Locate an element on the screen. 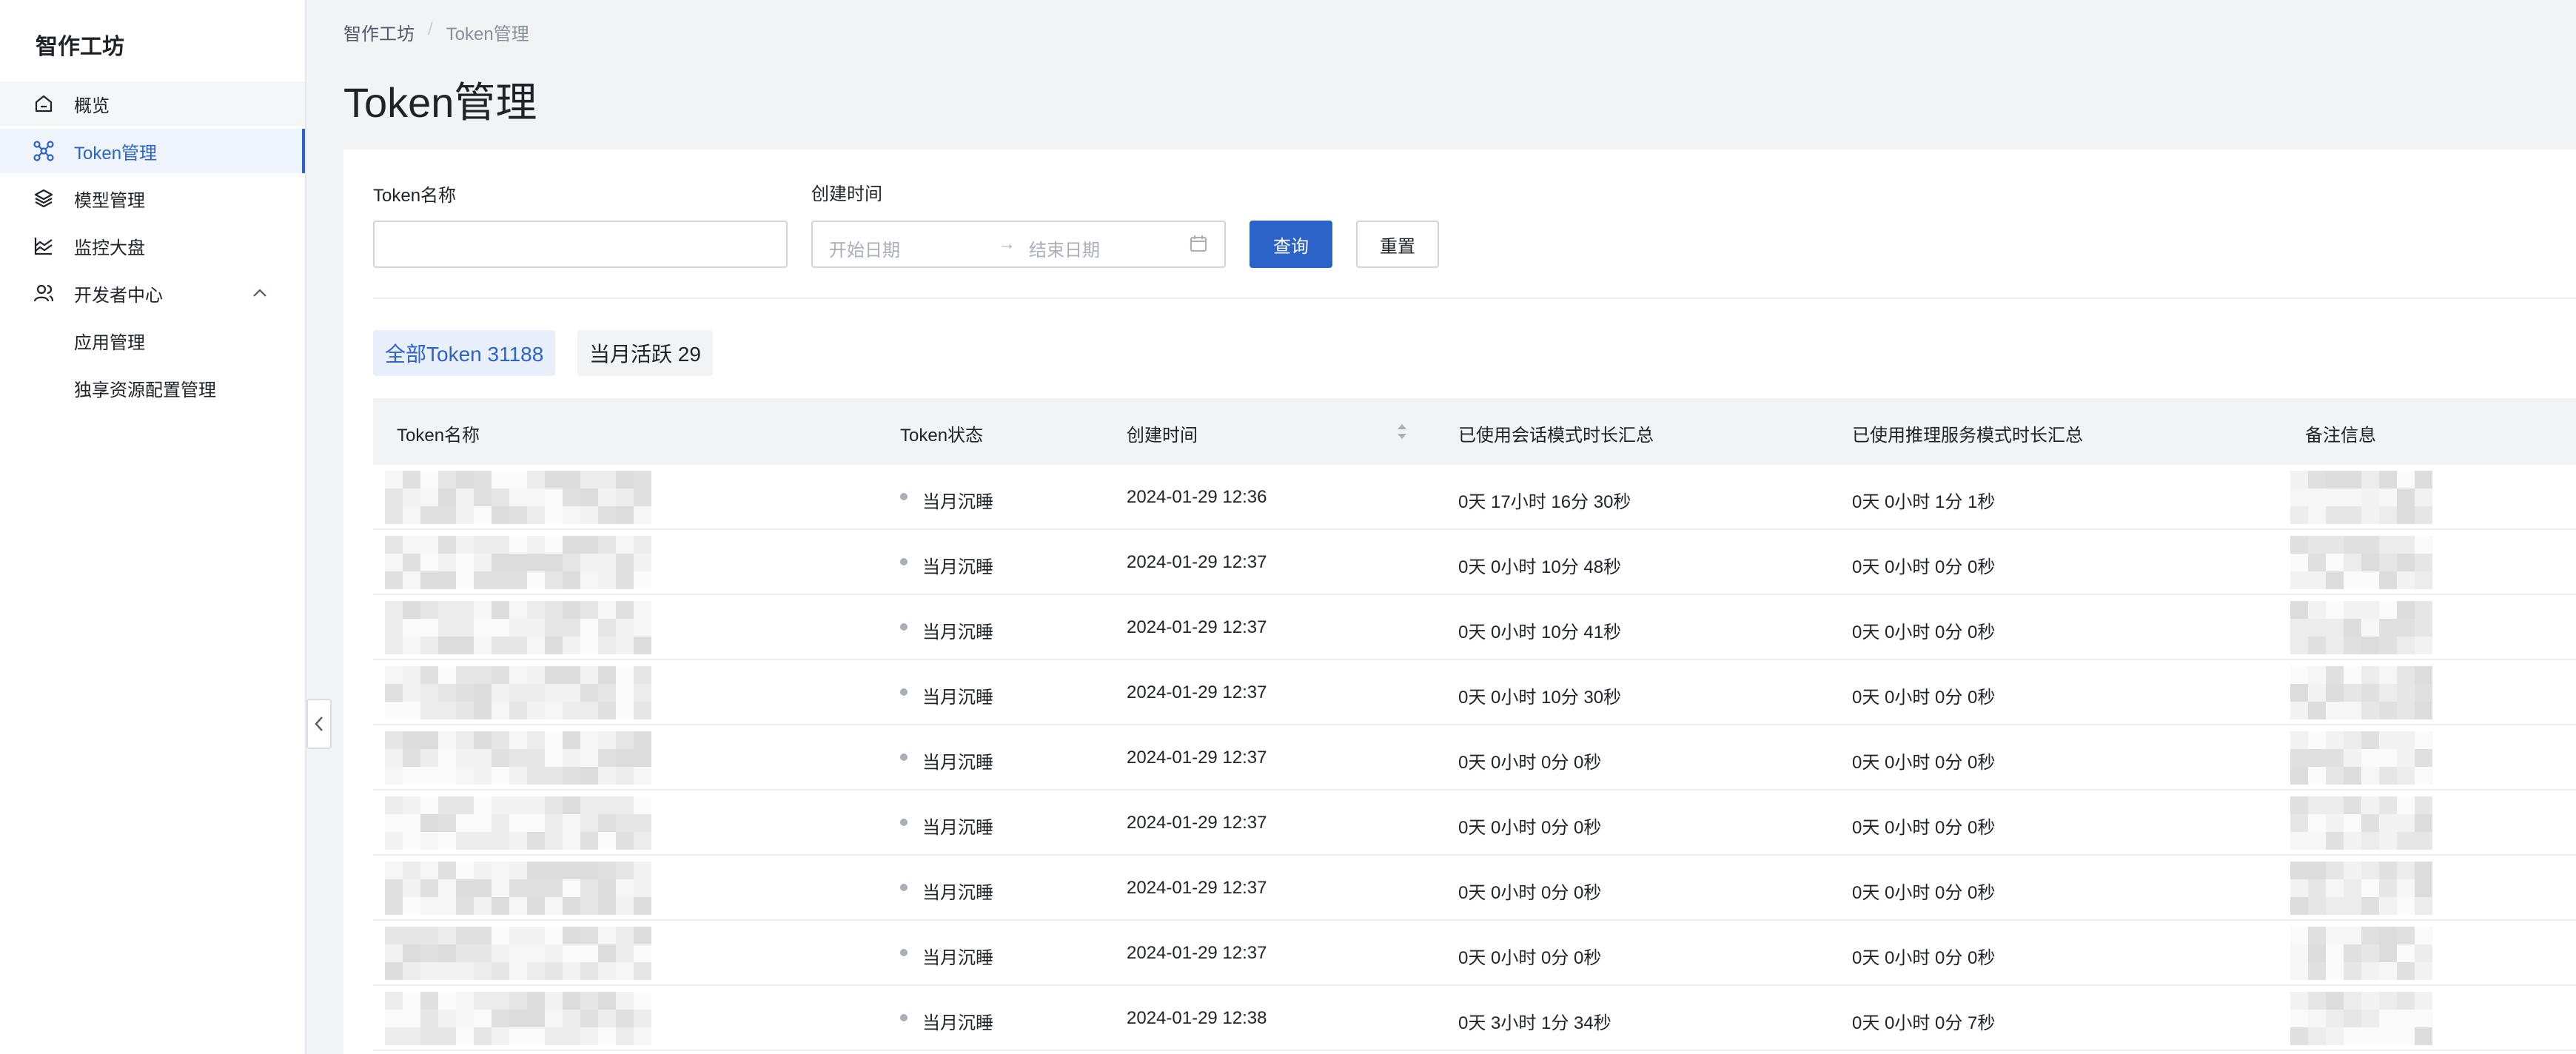 The image size is (2576, 1054). breadcrumb-root: 智作工坊 is located at coordinates (379, 32).